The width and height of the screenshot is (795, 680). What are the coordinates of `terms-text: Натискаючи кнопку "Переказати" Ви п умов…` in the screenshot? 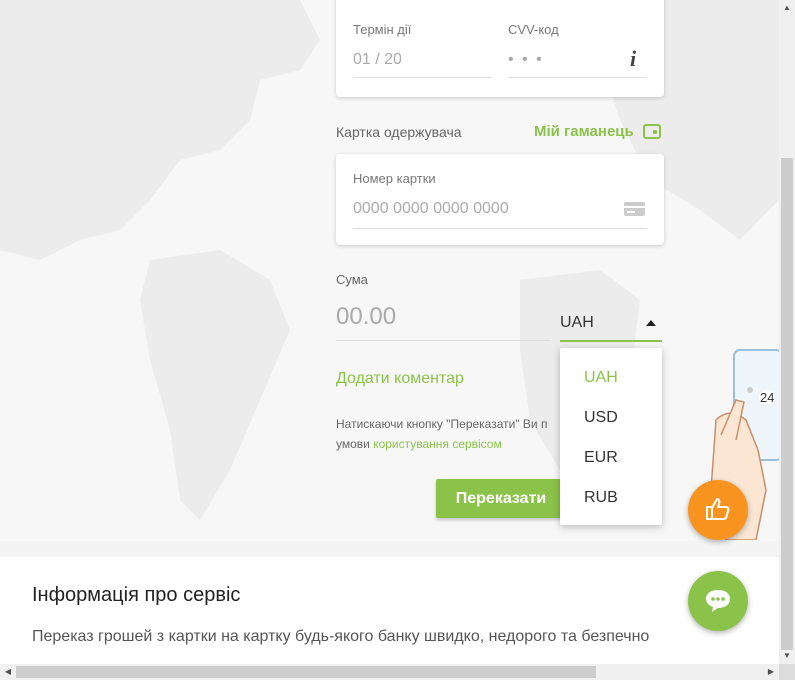 It's located at (451, 434).